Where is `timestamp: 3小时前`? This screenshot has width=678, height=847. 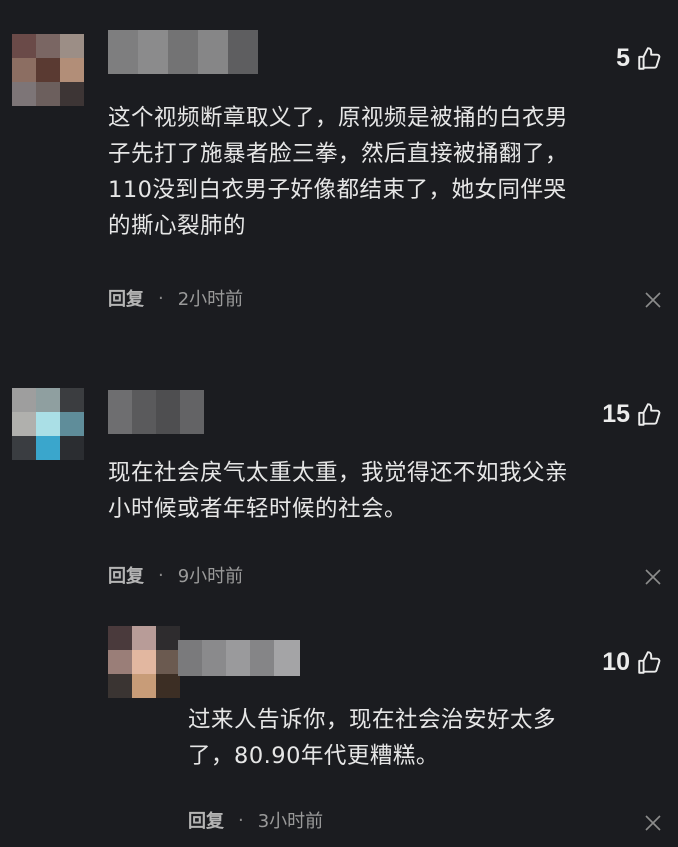
timestamp: 3小时前 is located at coordinates (290, 821).